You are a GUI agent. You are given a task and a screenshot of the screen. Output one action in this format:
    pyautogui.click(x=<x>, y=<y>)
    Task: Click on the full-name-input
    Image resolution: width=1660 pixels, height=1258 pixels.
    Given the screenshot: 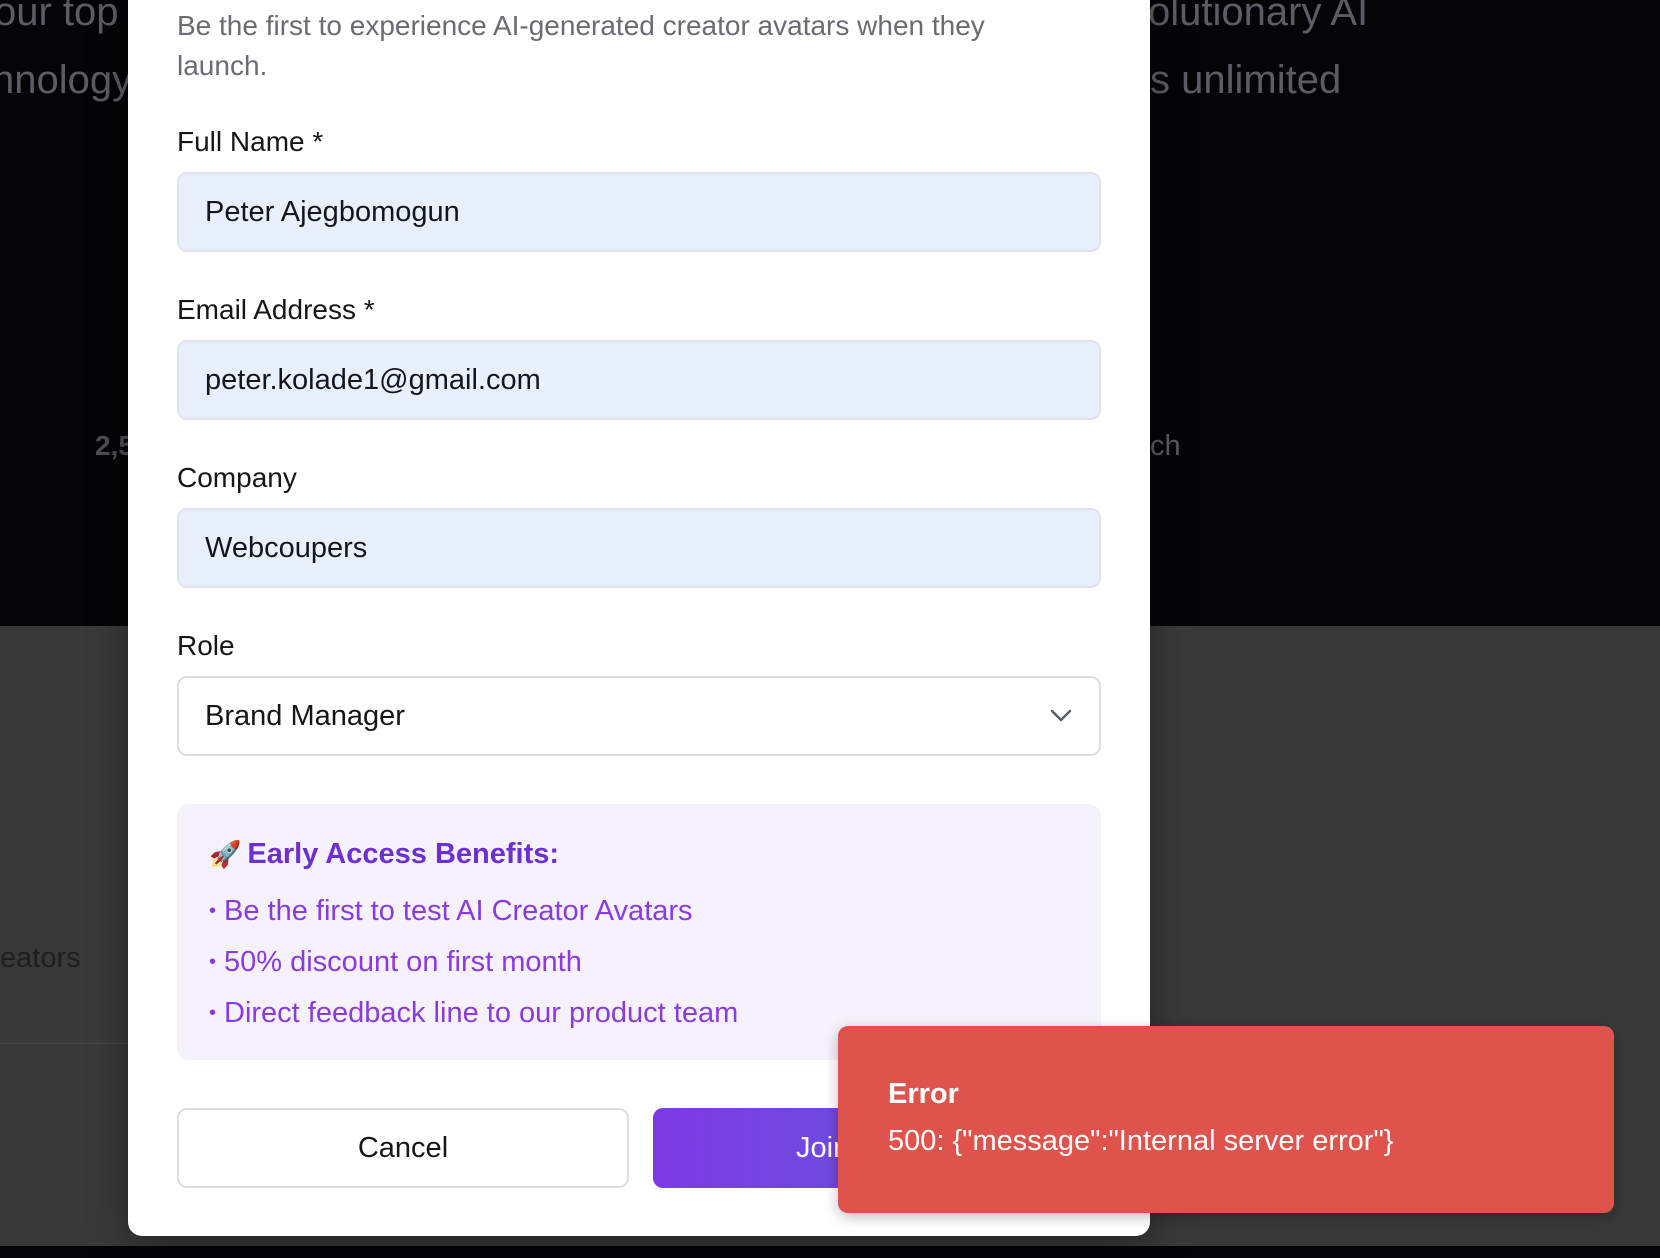 What is the action you would take?
    pyautogui.click(x=639, y=212)
    